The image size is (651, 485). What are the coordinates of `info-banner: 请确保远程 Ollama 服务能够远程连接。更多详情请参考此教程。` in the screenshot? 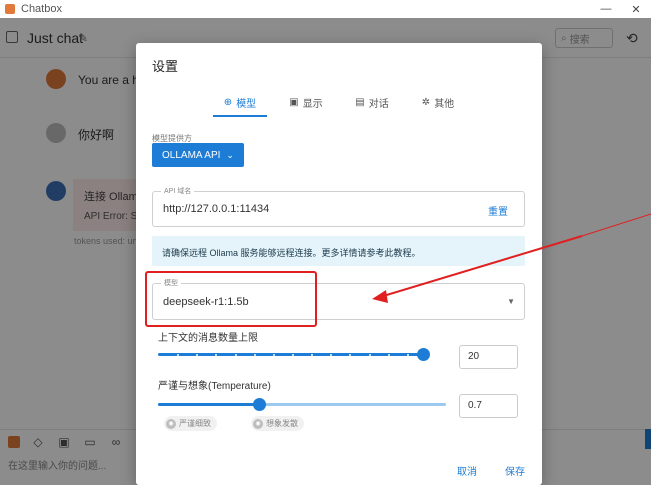 It's located at (338, 251).